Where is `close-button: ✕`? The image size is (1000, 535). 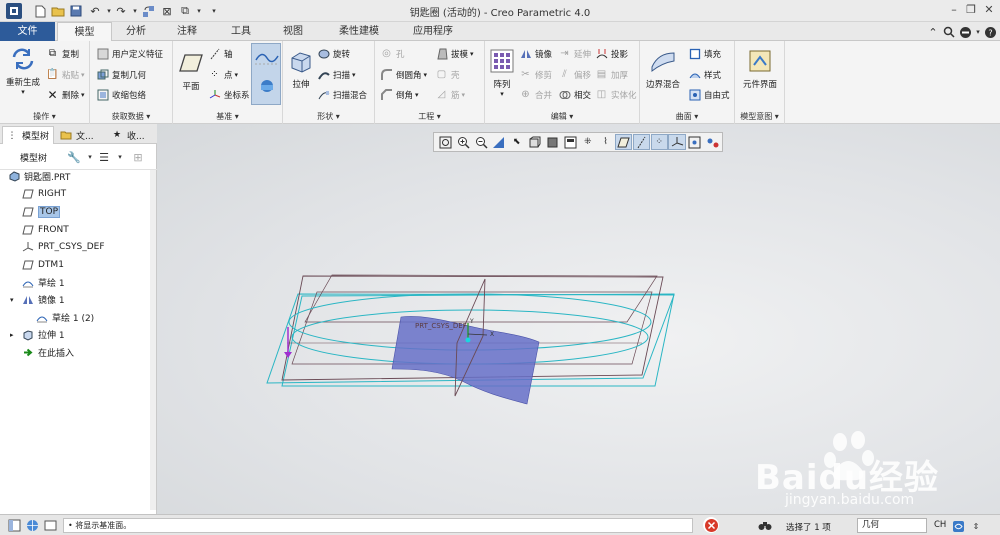
close-button: ✕ is located at coordinates (989, 11).